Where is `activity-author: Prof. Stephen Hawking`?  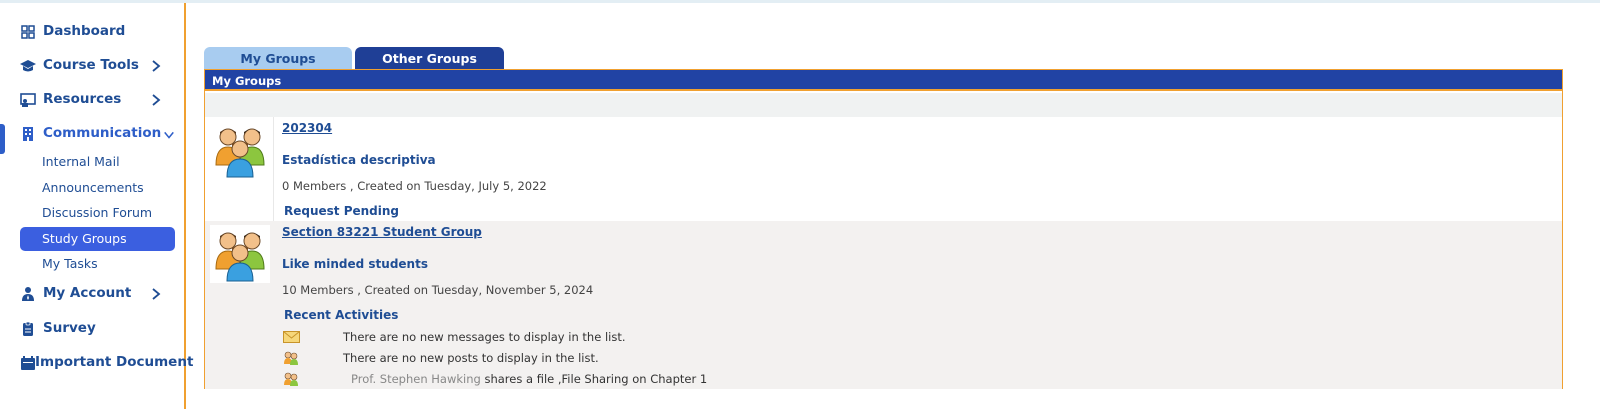
activity-author: Prof. Stephen Hawking is located at coordinates (416, 379).